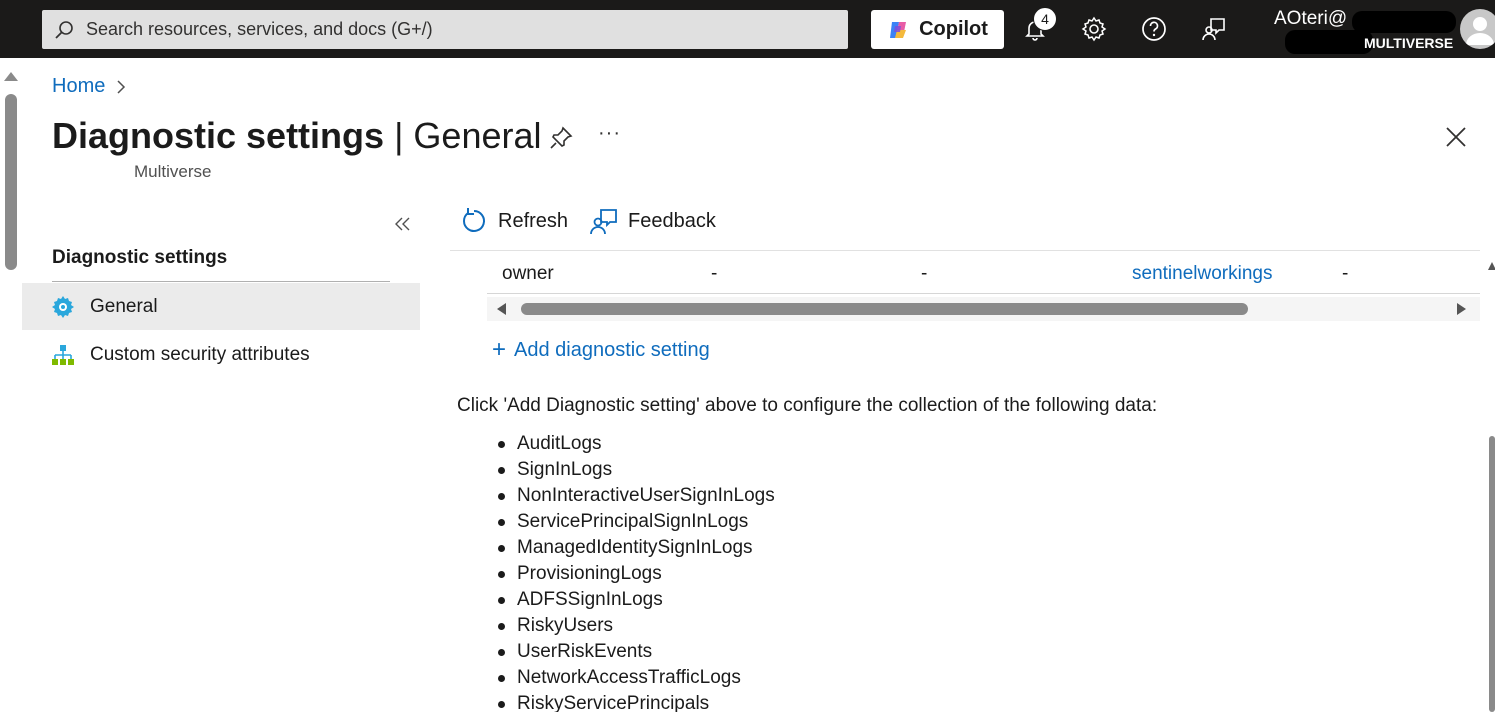 The image size is (1495, 712). What do you see at coordinates (499, 349) in the screenshot?
I see `plus-icon: +` at bounding box center [499, 349].